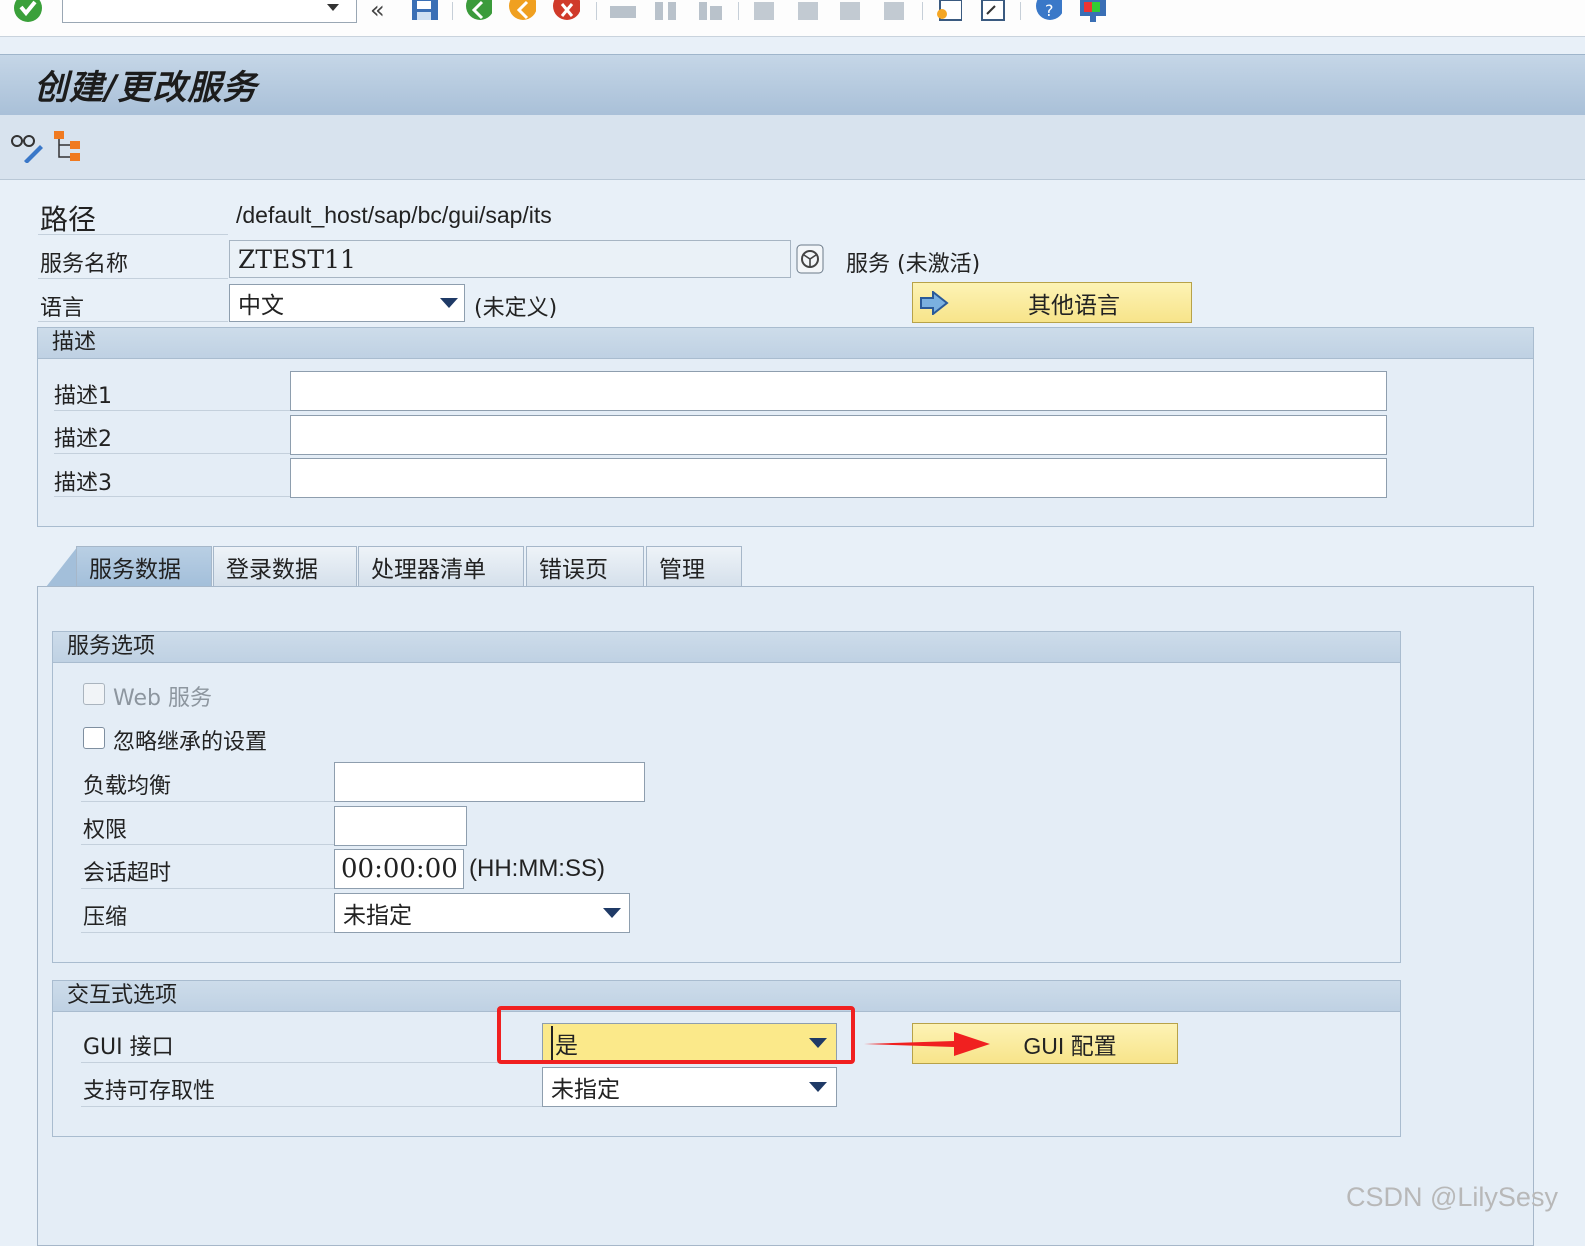 This screenshot has width=1585, height=1246. What do you see at coordinates (927, 1044) in the screenshot?
I see `red-arrow-icon` at bounding box center [927, 1044].